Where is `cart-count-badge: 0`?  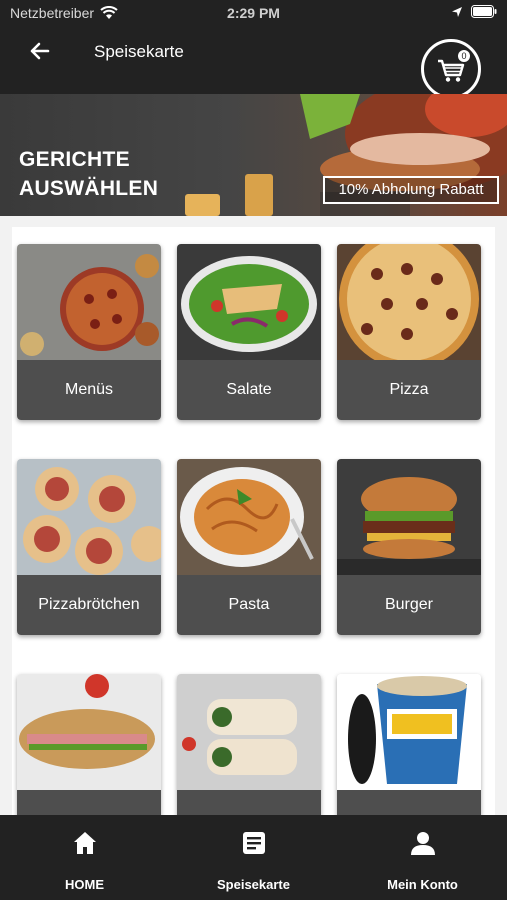 cart-count-badge: 0 is located at coordinates (464, 56).